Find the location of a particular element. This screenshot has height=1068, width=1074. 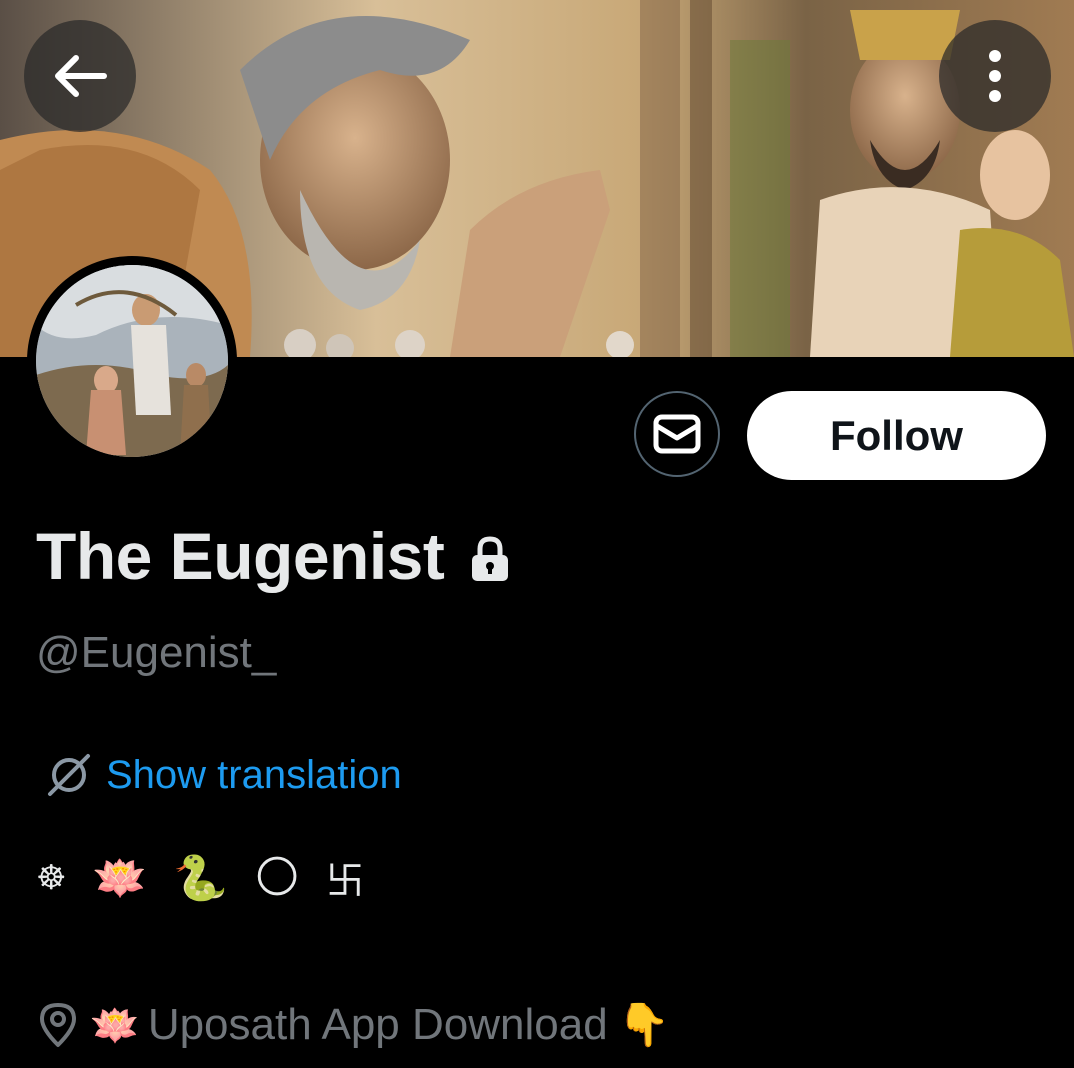

display-name: The Eugenist is located at coordinates (240, 556).